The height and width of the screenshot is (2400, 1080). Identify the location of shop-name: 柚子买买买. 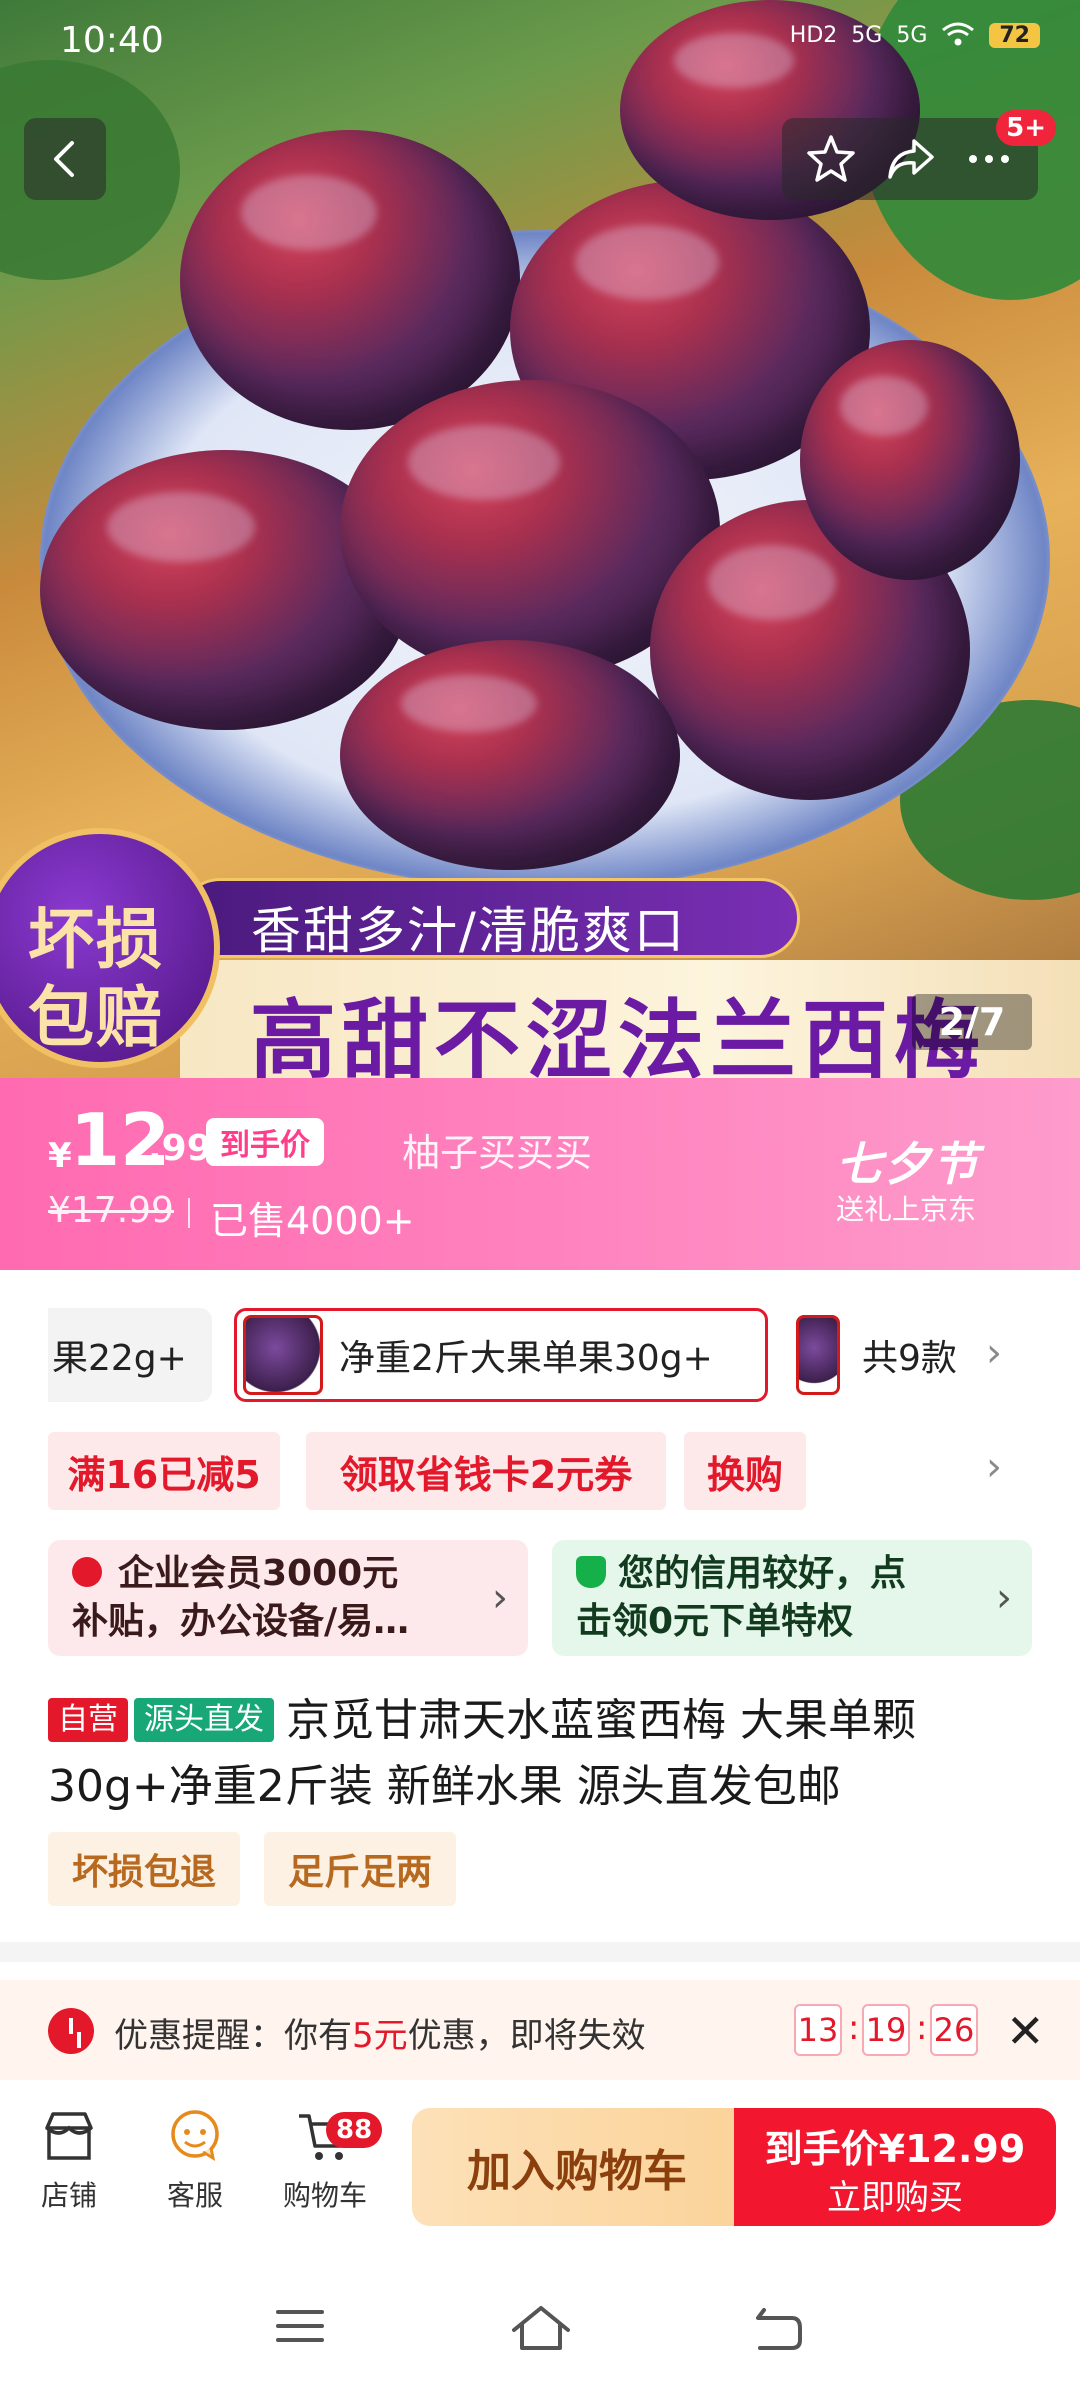
(497, 1149).